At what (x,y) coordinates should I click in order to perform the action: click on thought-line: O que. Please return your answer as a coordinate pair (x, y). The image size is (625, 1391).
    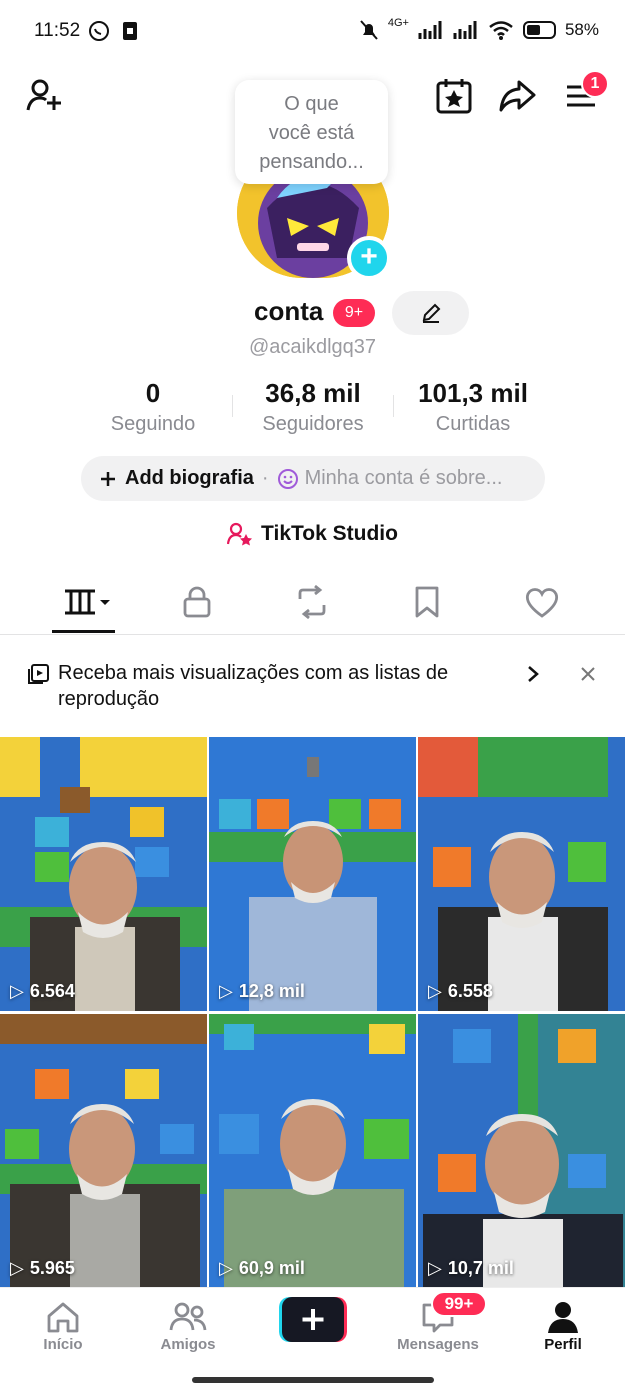
    Looking at the image, I should click on (311, 104).